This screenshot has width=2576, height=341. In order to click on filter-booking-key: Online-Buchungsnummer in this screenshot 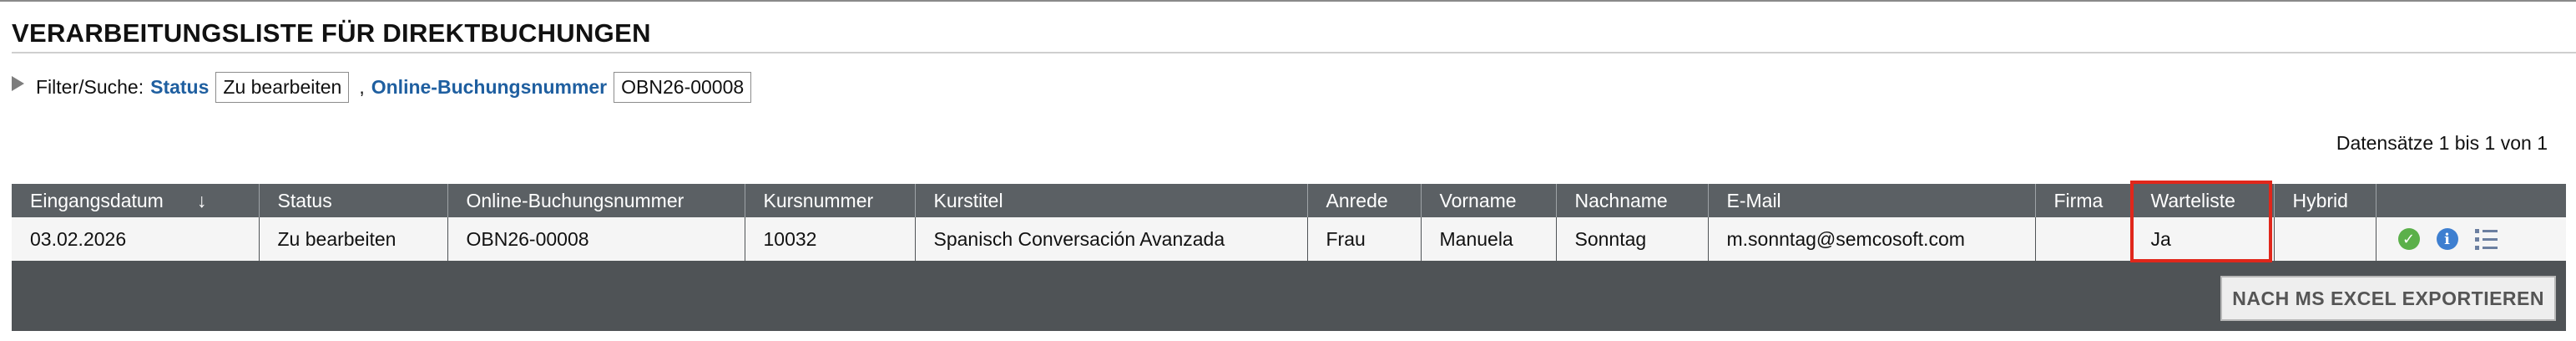, I will do `click(489, 88)`.